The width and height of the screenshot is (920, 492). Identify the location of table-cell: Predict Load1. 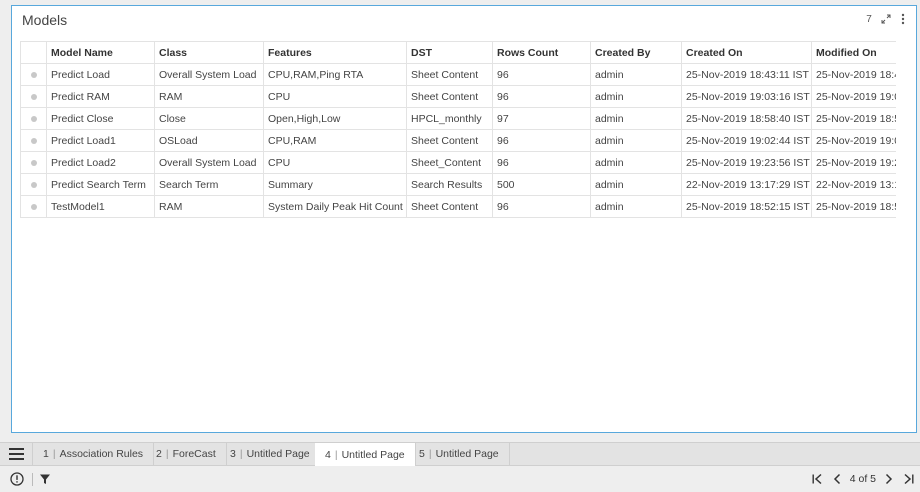
(100, 140).